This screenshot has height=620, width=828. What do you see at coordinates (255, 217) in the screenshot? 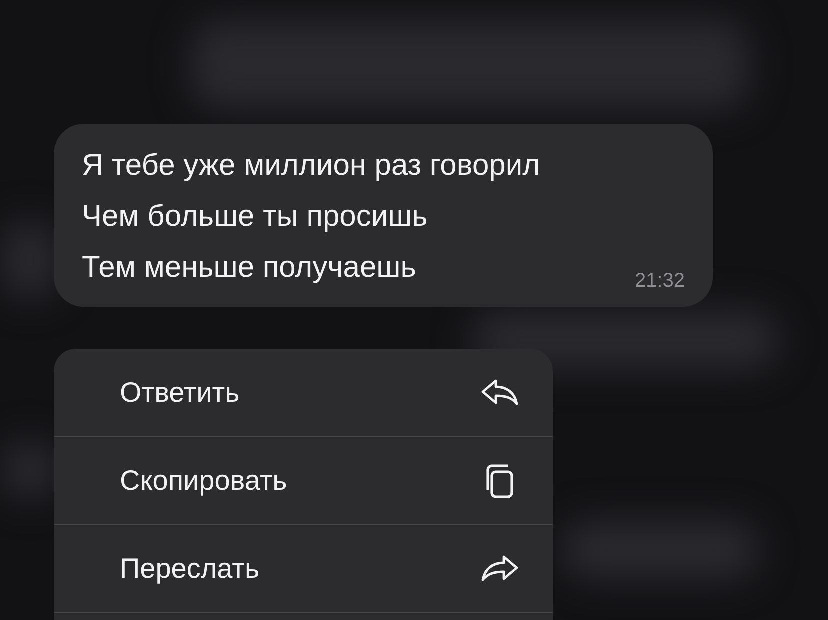
I see `message-text: Чем больше ты просишь` at bounding box center [255, 217].